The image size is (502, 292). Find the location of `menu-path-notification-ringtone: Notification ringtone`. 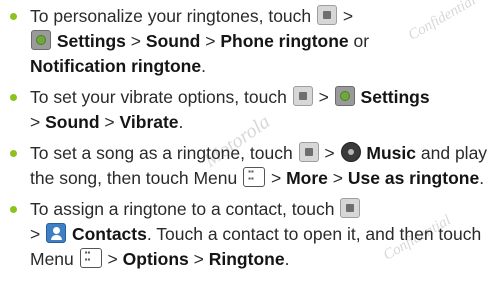

menu-path-notification-ringtone: Notification ringtone is located at coordinates (116, 66).